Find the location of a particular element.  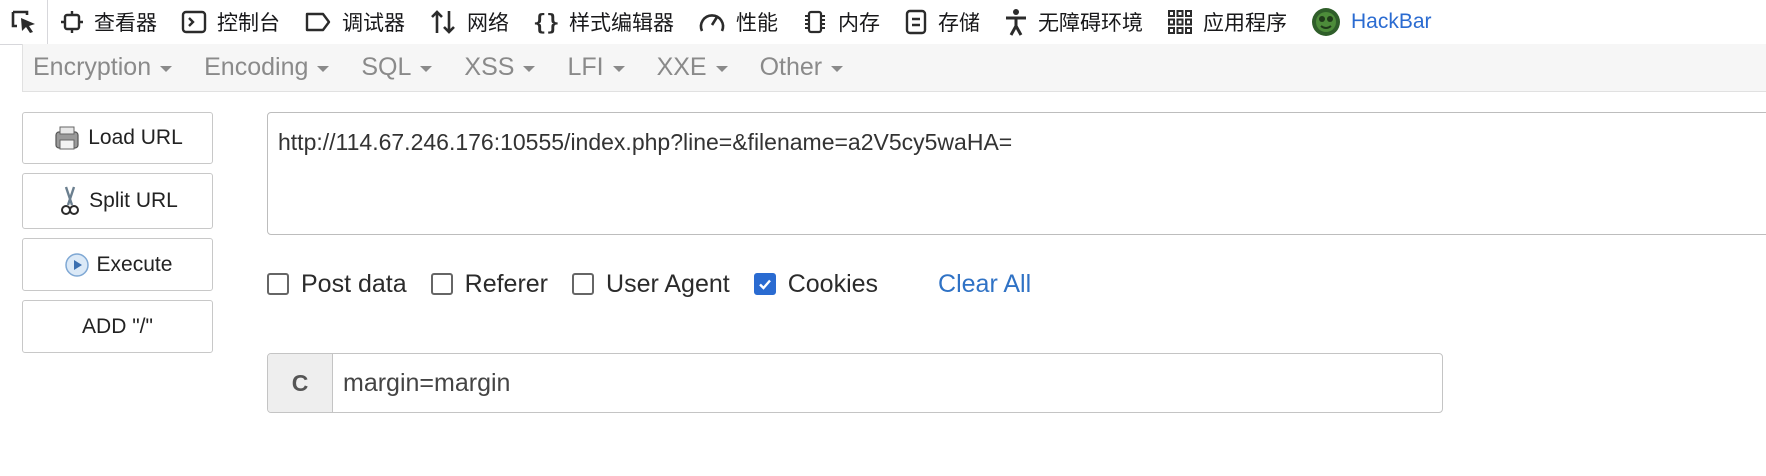

menu-label: SQL is located at coordinates (386, 67).